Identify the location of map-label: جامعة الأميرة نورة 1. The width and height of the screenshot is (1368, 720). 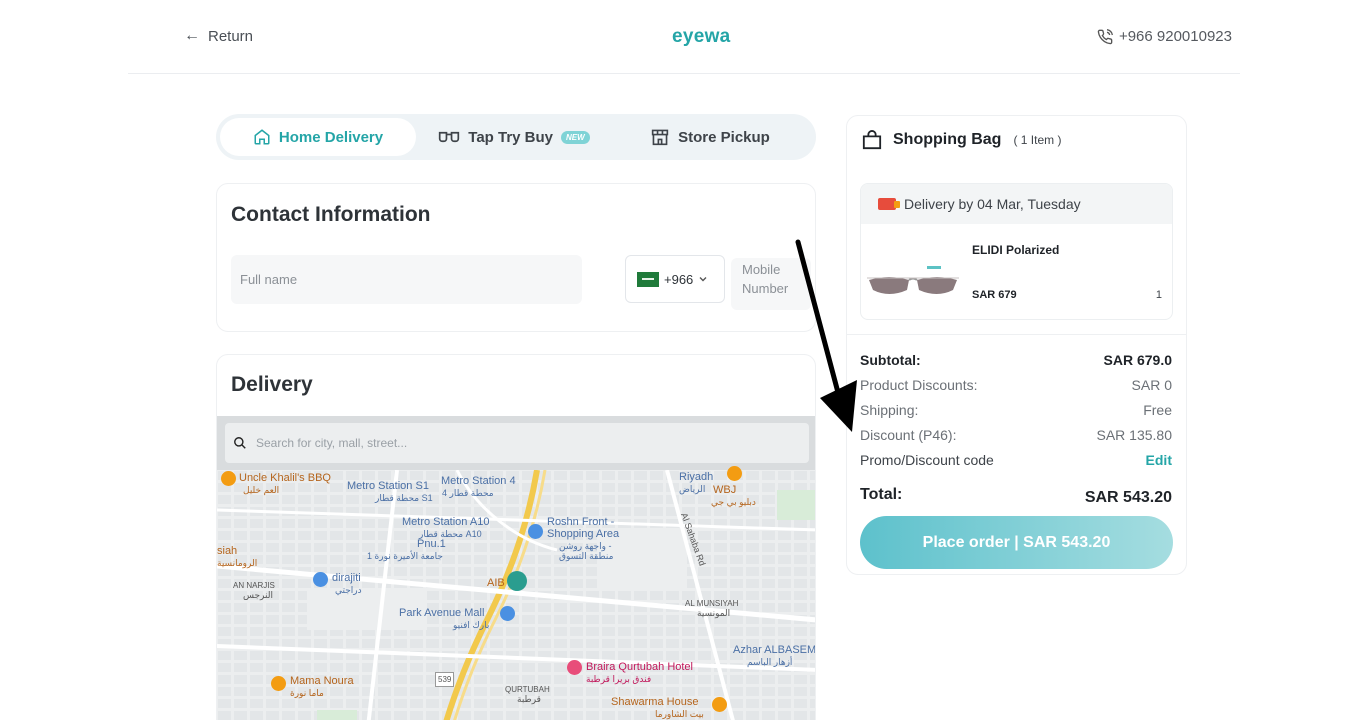
(405, 556).